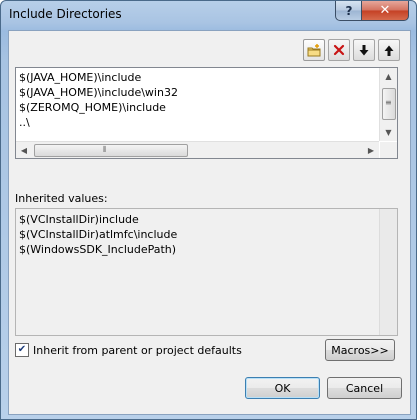 The width and height of the screenshot is (417, 420). Describe the element at coordinates (371, 150) in the screenshot. I see `scroll-right-arrow-icon: ▶` at that location.